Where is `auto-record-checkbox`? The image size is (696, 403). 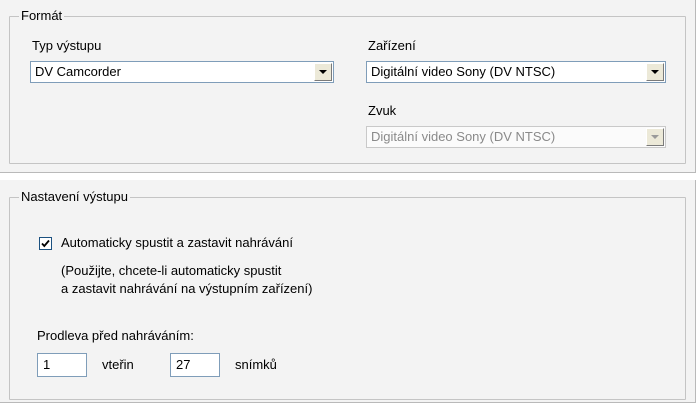 auto-record-checkbox is located at coordinates (45, 243).